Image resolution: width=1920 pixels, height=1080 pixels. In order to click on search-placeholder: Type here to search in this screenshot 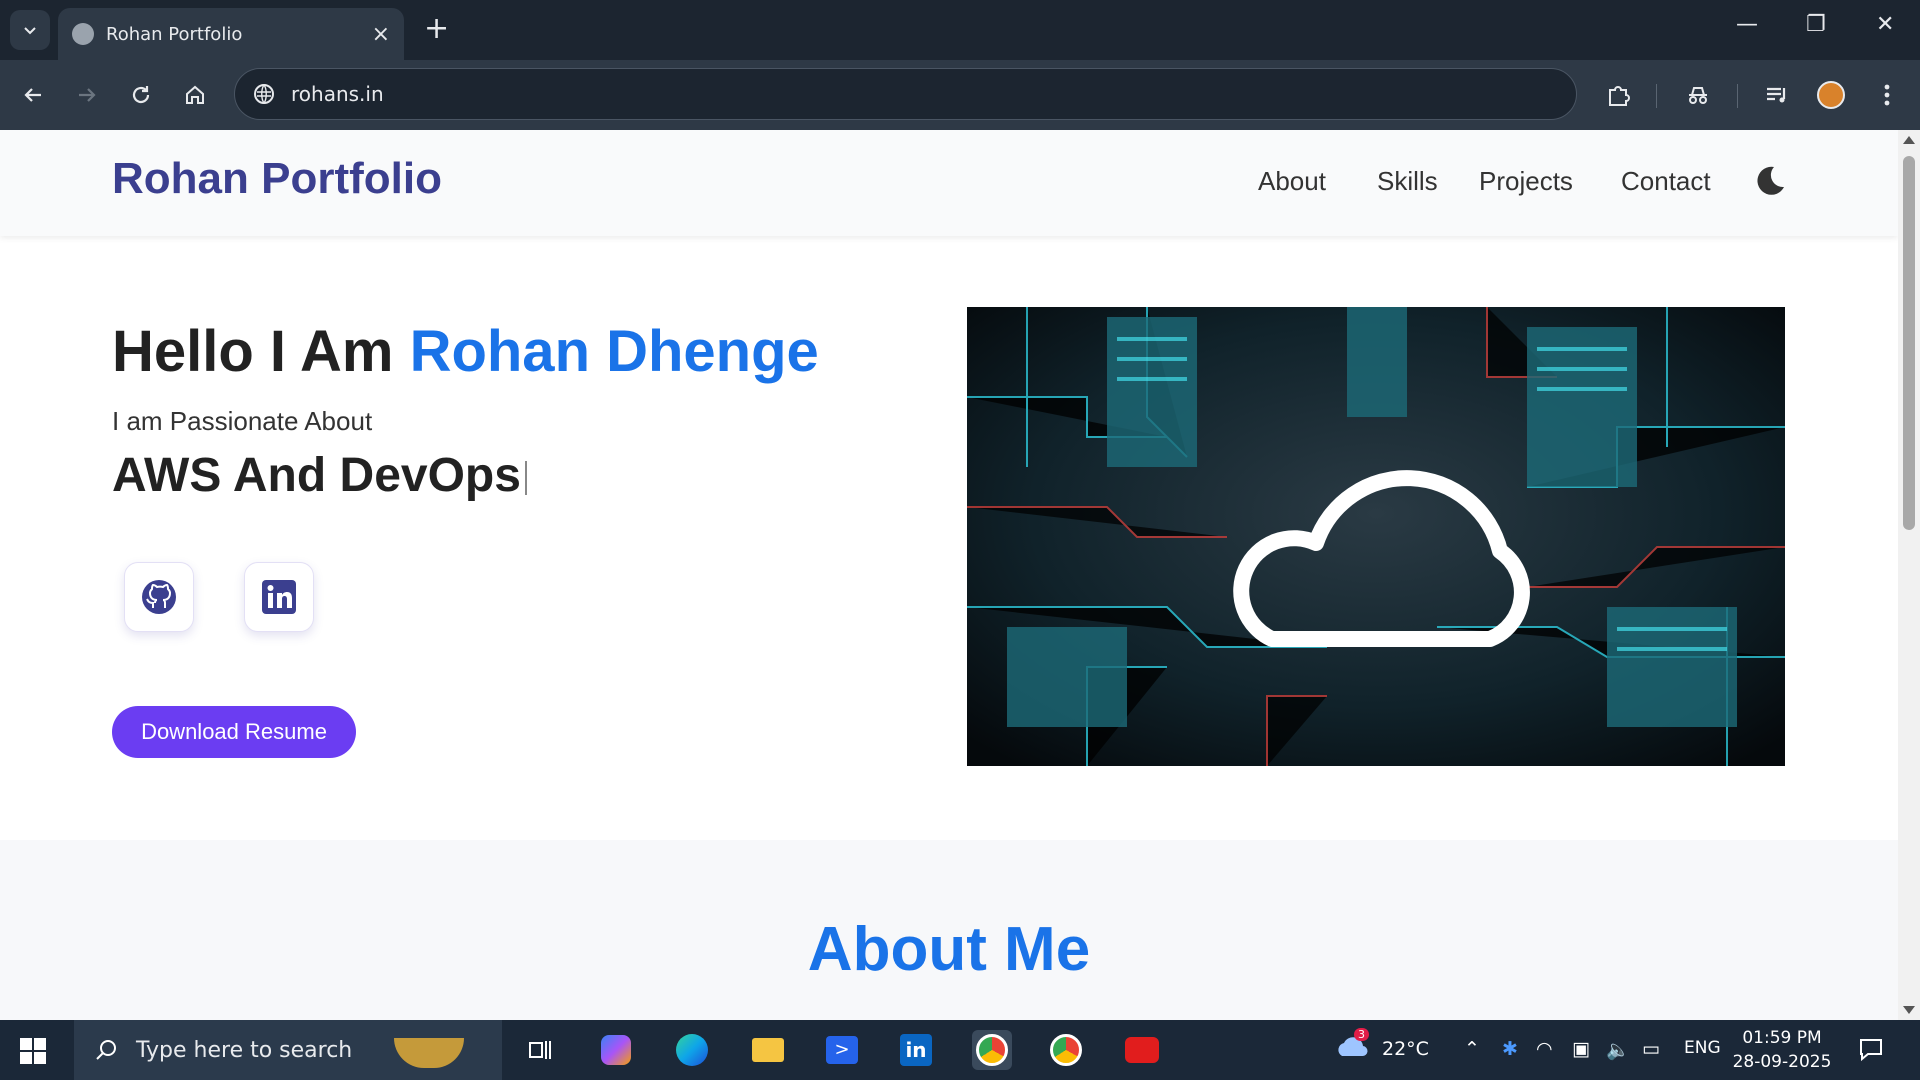, I will do `click(244, 1050)`.